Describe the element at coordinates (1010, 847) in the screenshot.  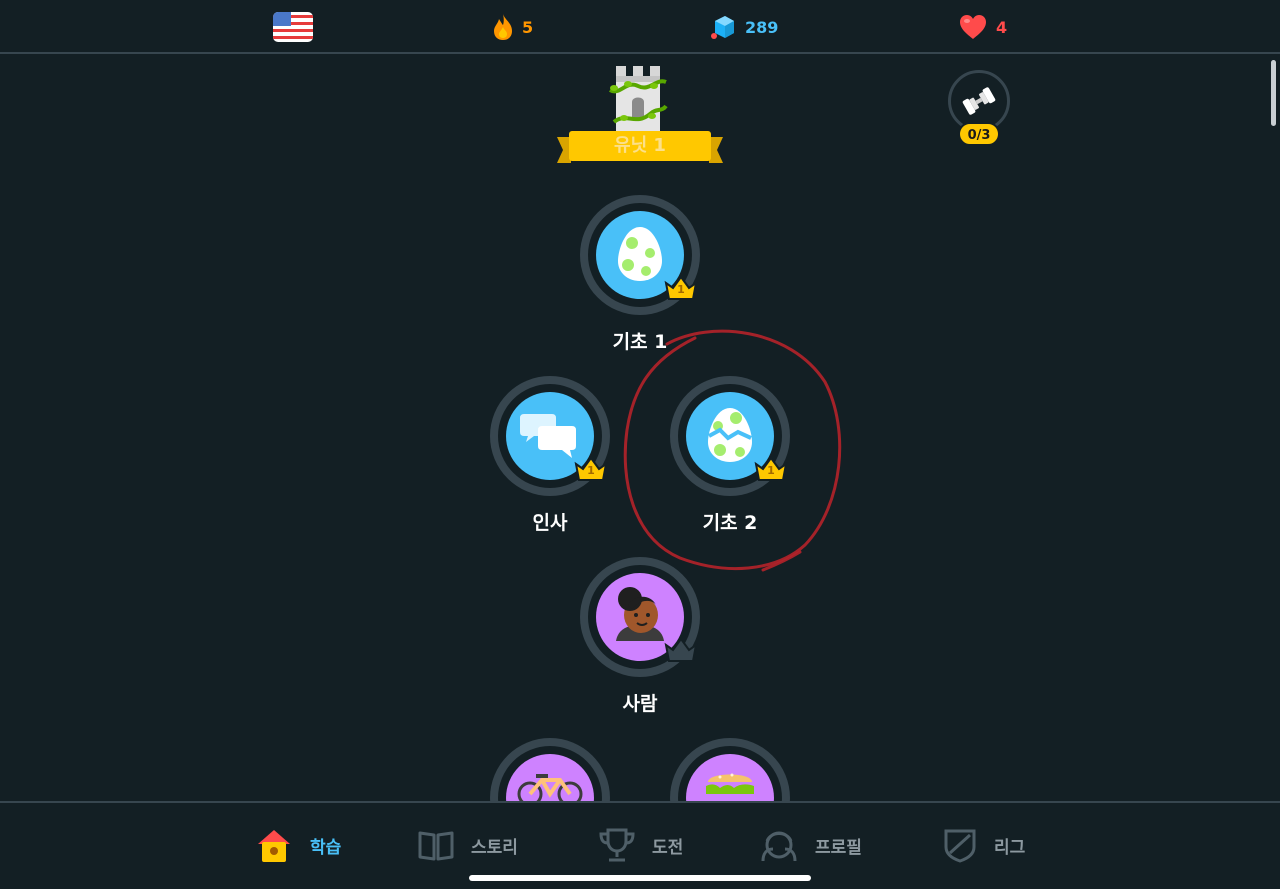
I see `nav-league-label: 리그` at that location.